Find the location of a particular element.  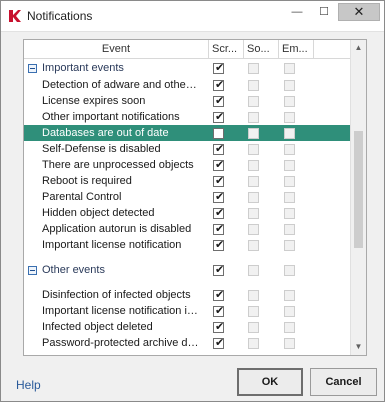

group-row: Important events ✔ is located at coordinates (187, 68).